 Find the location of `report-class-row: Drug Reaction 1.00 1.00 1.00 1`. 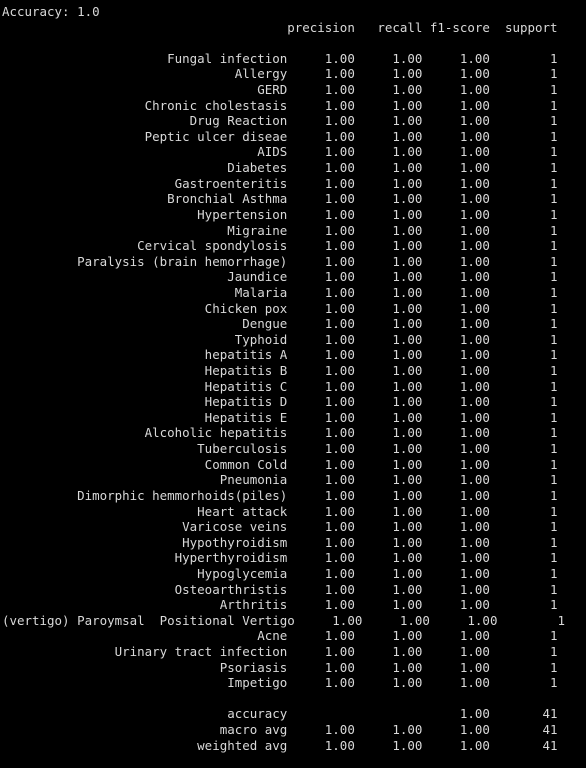

report-class-row: Drug Reaction 1.00 1.00 1.00 1 is located at coordinates (280, 121).